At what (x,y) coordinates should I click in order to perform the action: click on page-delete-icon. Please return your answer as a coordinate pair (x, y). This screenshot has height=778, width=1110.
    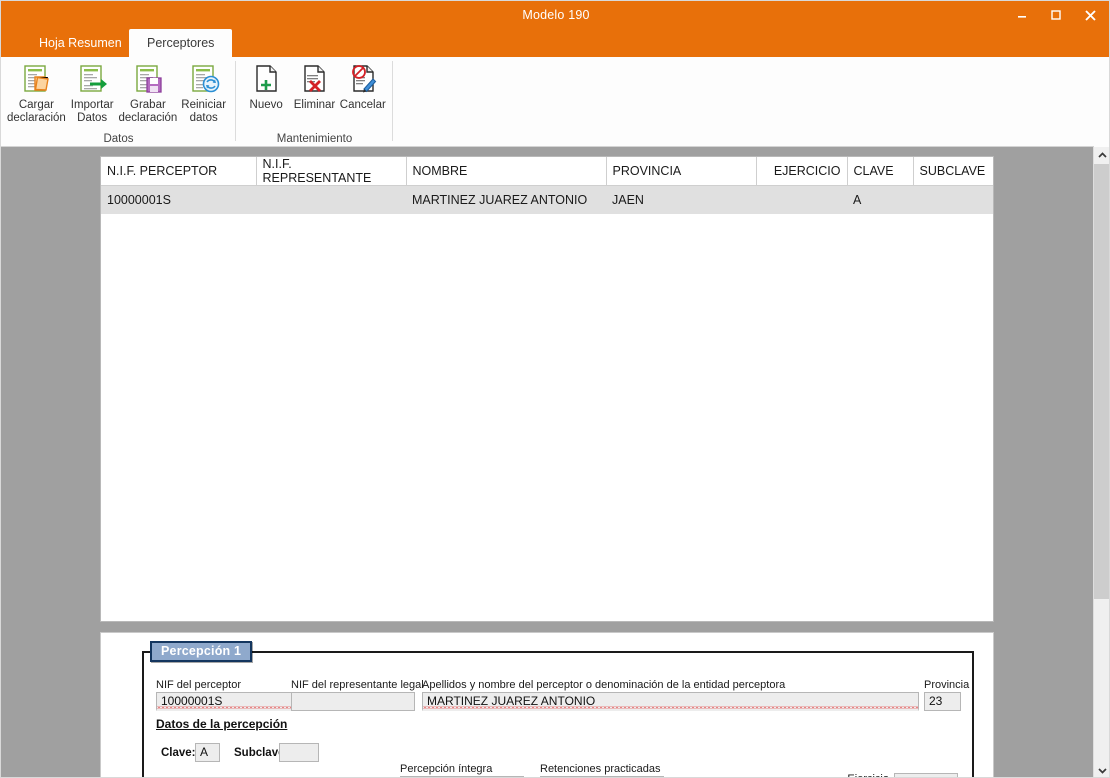
    Looking at the image, I should click on (314, 79).